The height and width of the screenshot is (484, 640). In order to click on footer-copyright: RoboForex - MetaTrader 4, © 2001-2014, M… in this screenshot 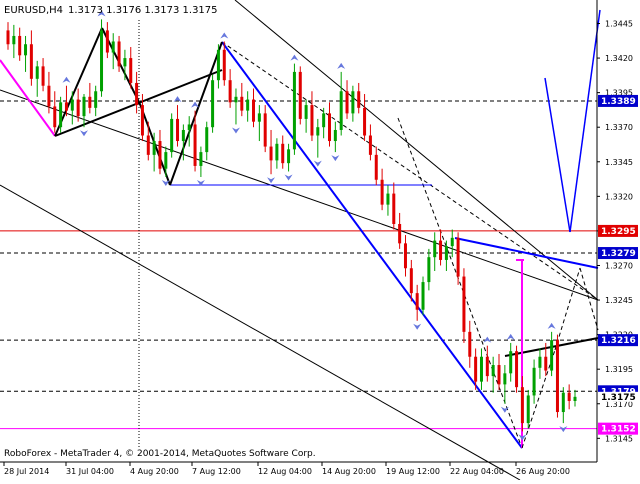, I will do `click(160, 454)`.